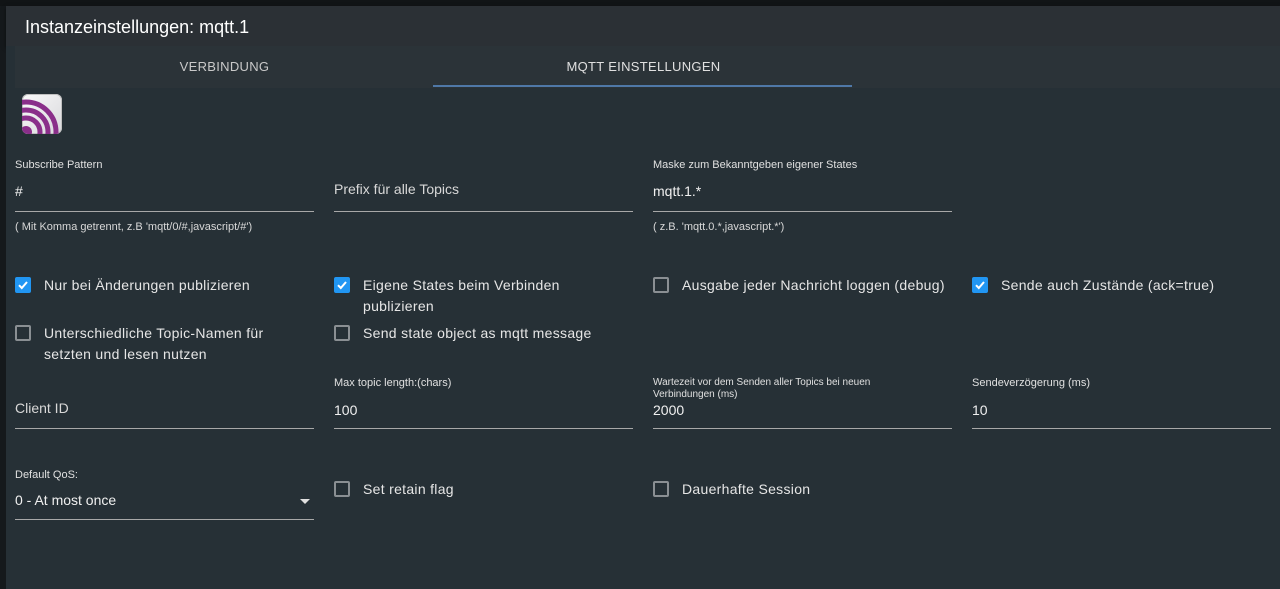 This screenshot has height=589, width=1280. What do you see at coordinates (746, 489) in the screenshot?
I see `persistent-session-label: Dauerhafte Session` at bounding box center [746, 489].